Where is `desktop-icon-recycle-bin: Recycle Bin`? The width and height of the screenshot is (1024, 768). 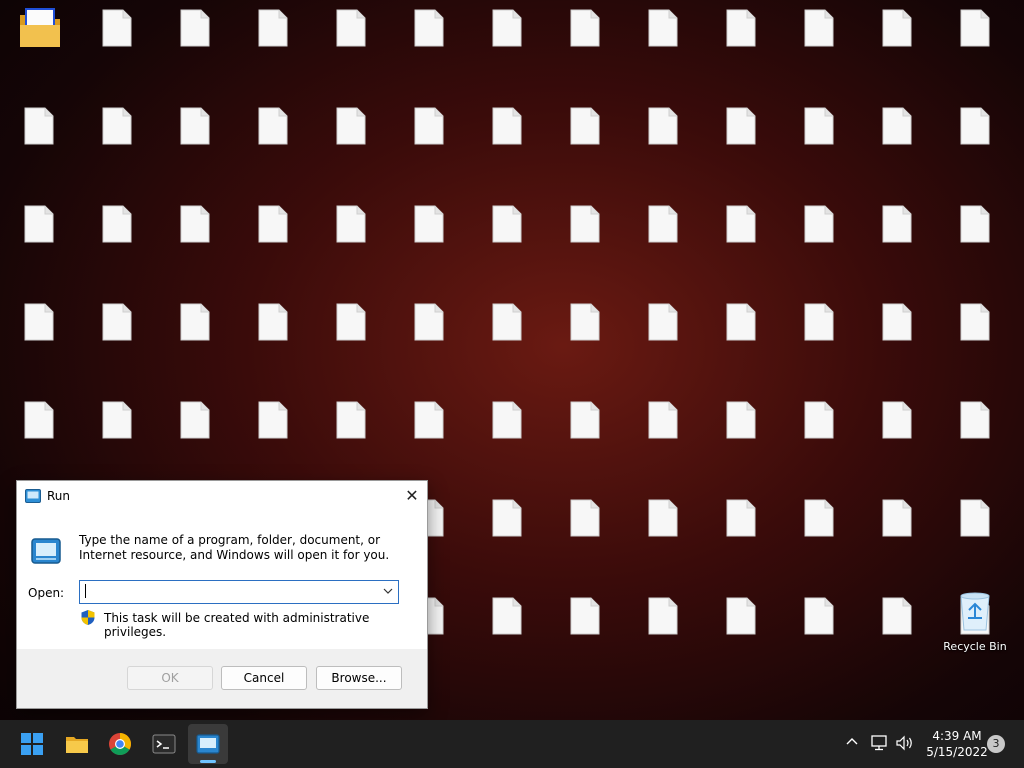
desktop-icon-recycle-bin: Recycle Bin is located at coordinates (975, 634).